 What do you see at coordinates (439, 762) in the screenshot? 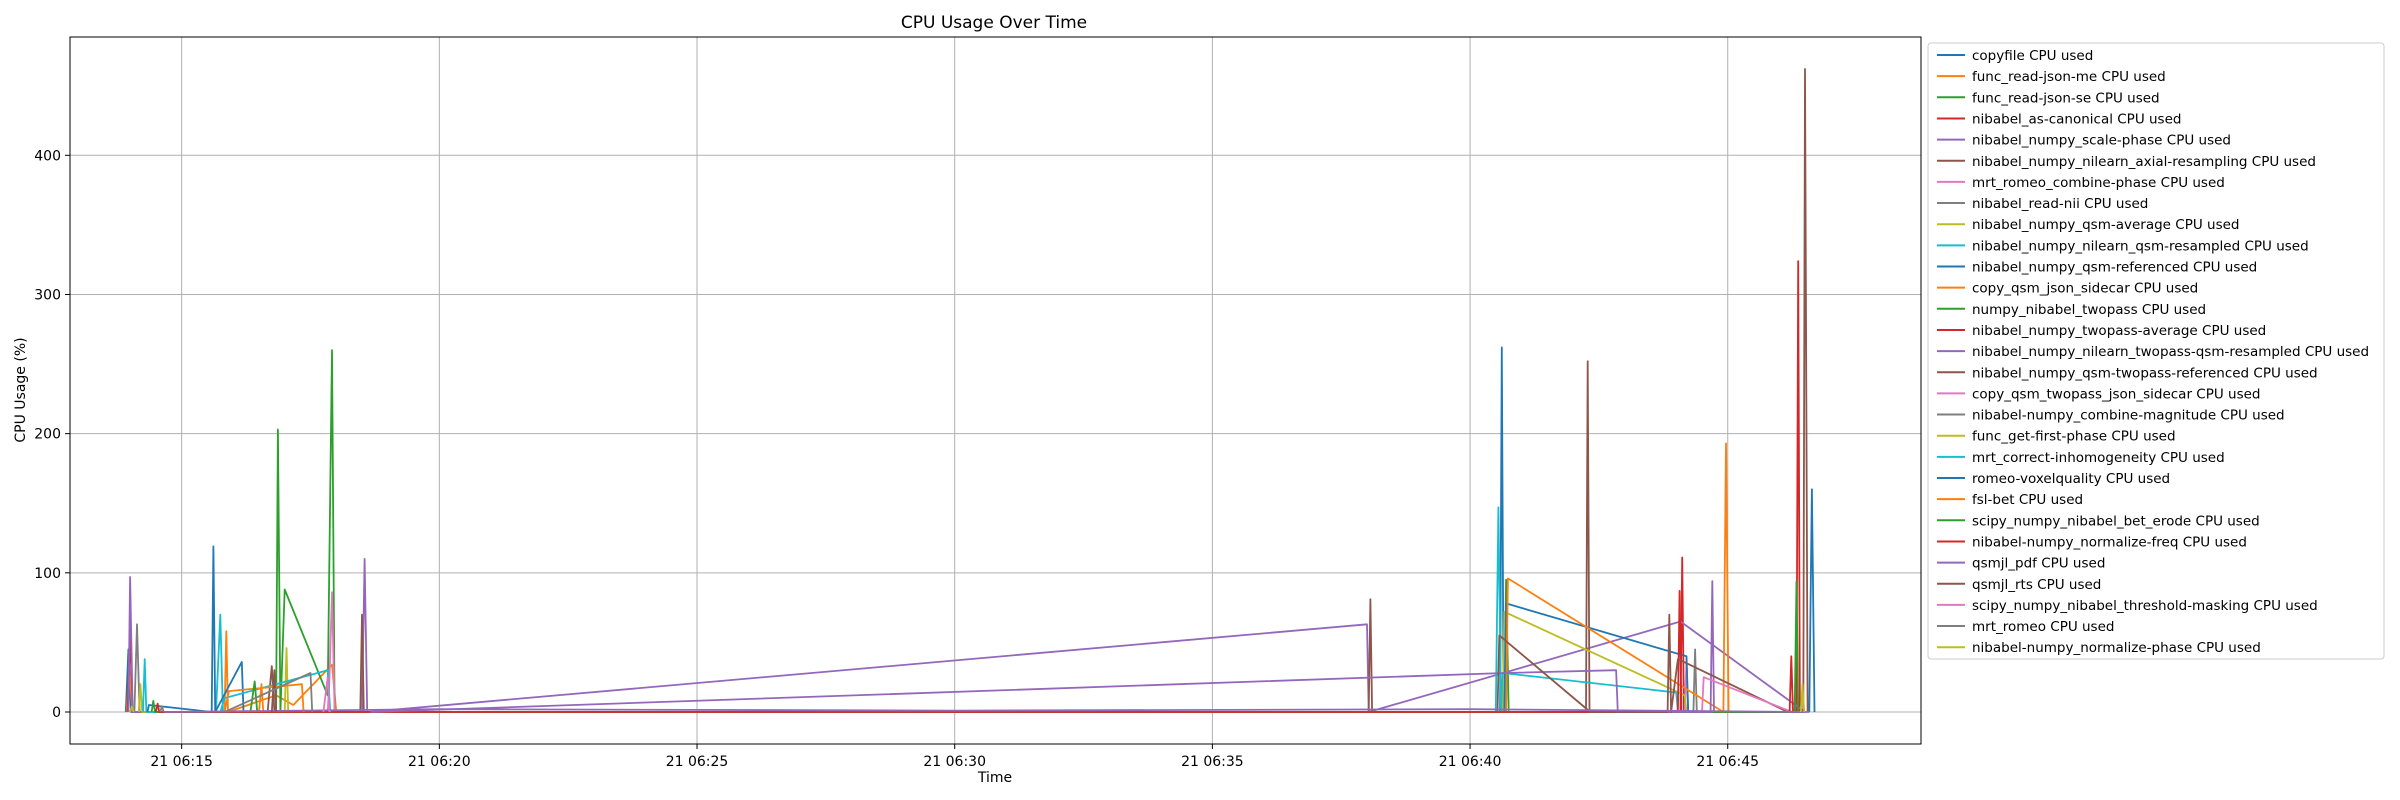
I see `x-tick-label: 21 06:20` at bounding box center [439, 762].